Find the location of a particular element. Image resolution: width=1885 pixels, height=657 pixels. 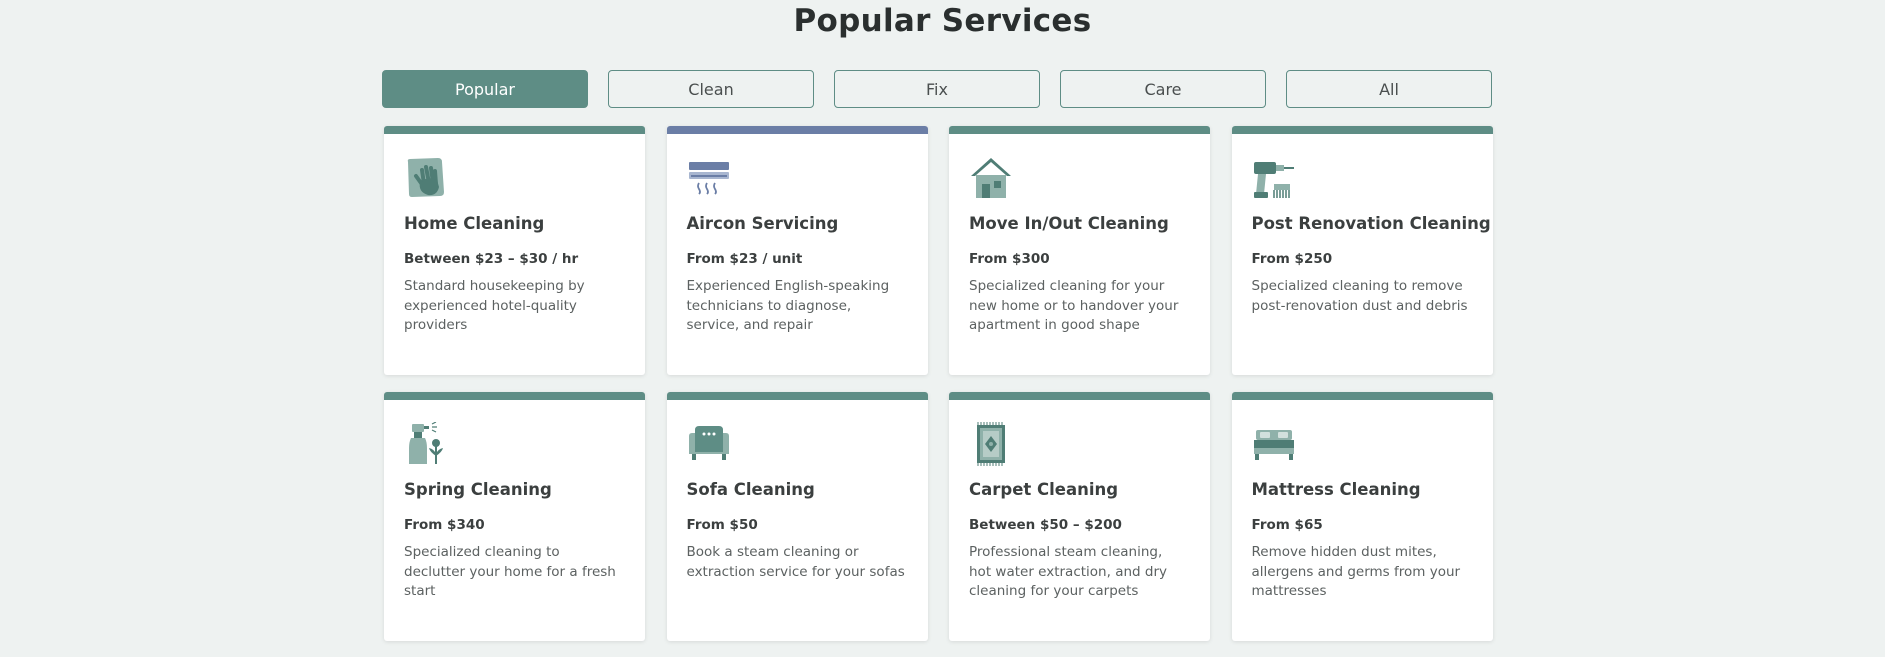

mattress-icon is located at coordinates (1273, 445).